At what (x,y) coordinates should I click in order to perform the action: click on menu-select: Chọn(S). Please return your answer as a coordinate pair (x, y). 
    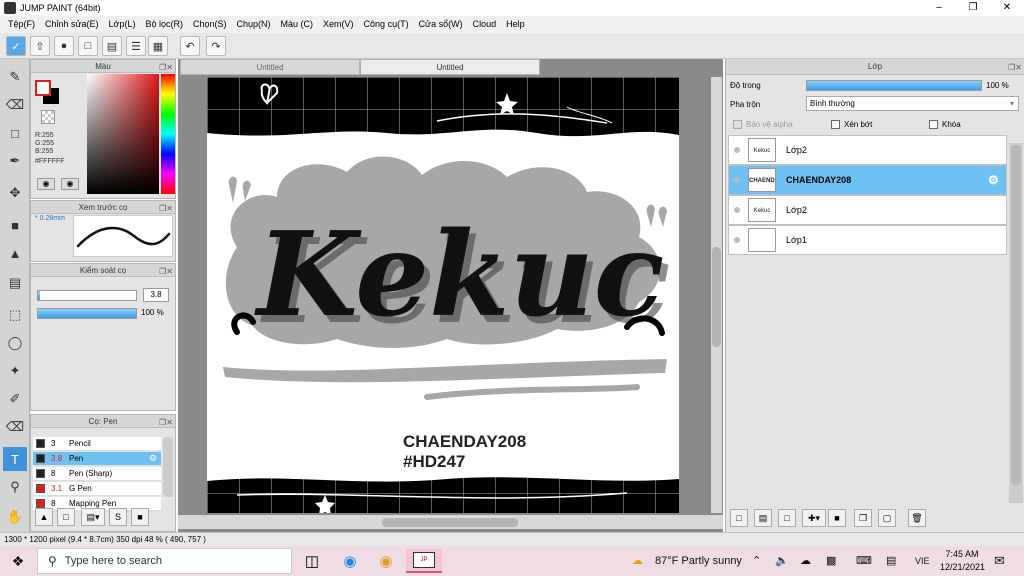
    Looking at the image, I should click on (210, 24).